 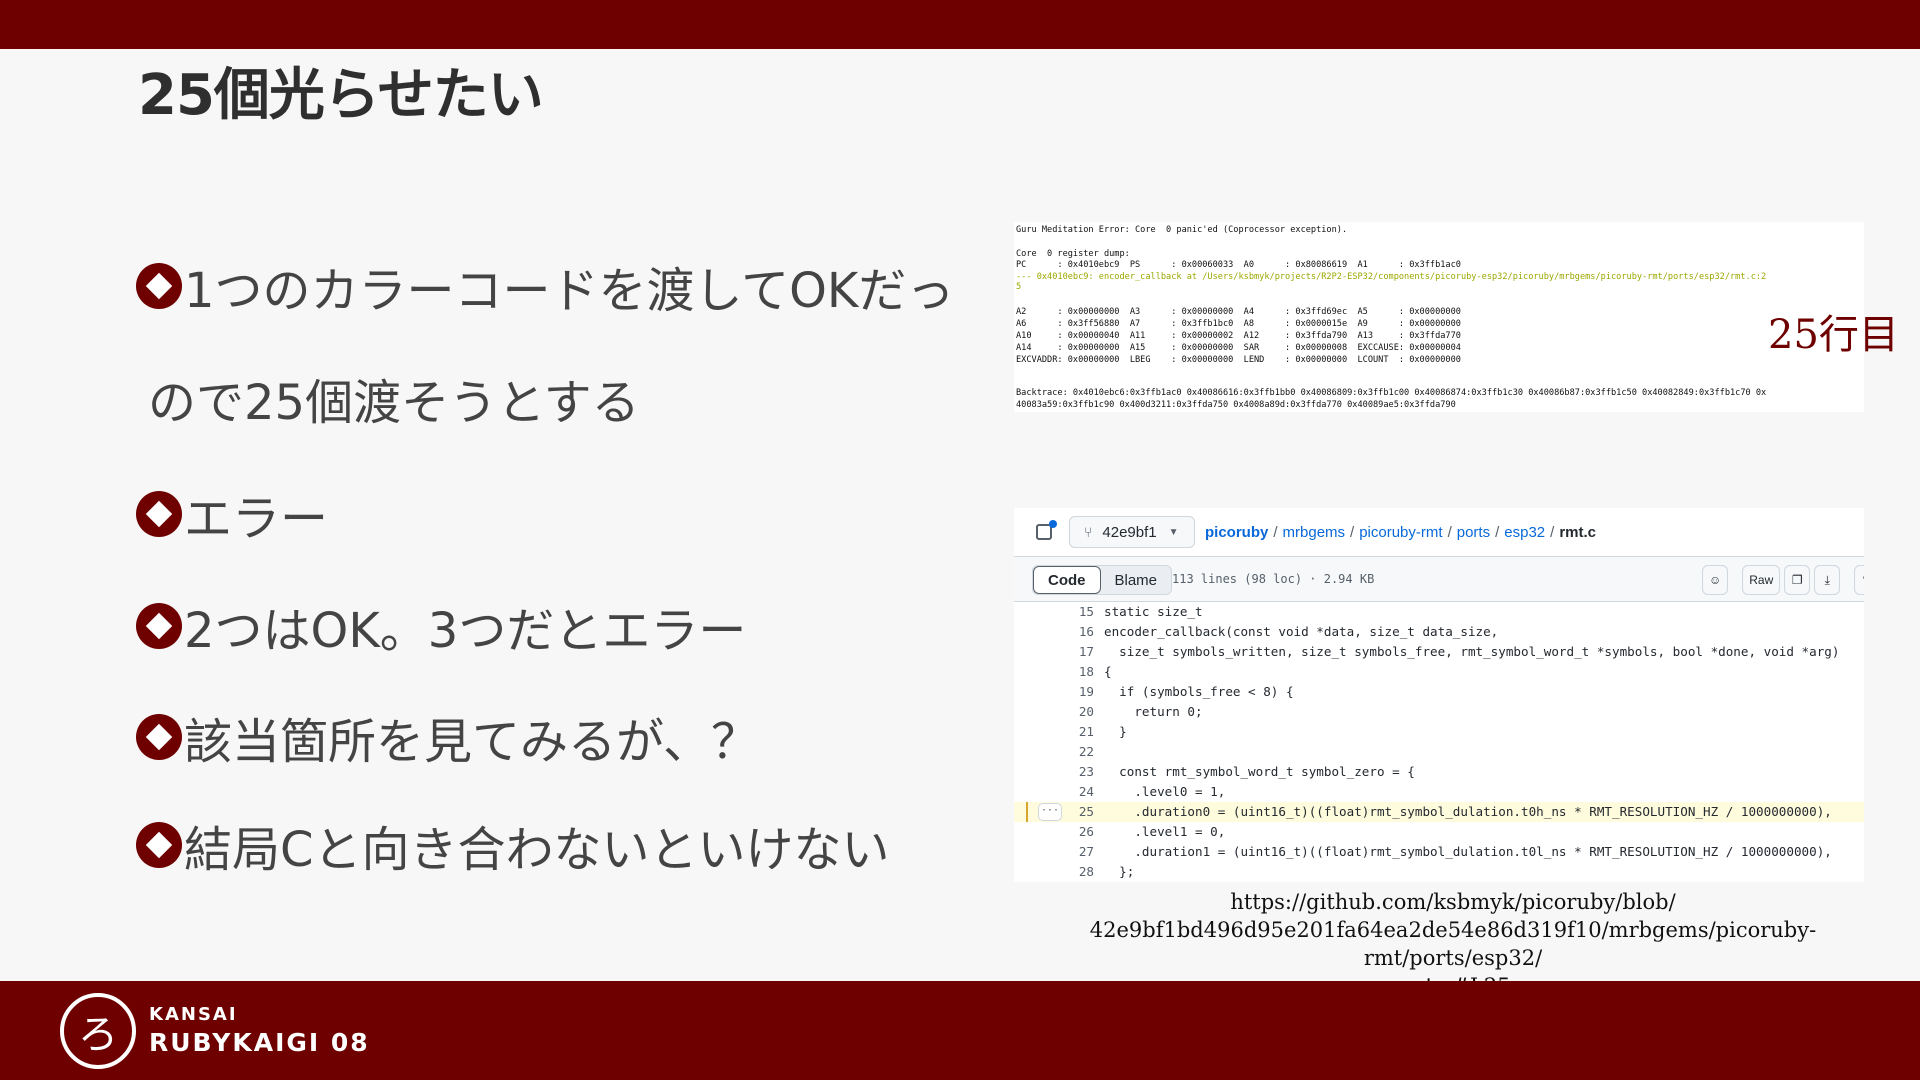 What do you see at coordinates (1577, 532) in the screenshot?
I see `breadcrumb-file: rmt.c` at bounding box center [1577, 532].